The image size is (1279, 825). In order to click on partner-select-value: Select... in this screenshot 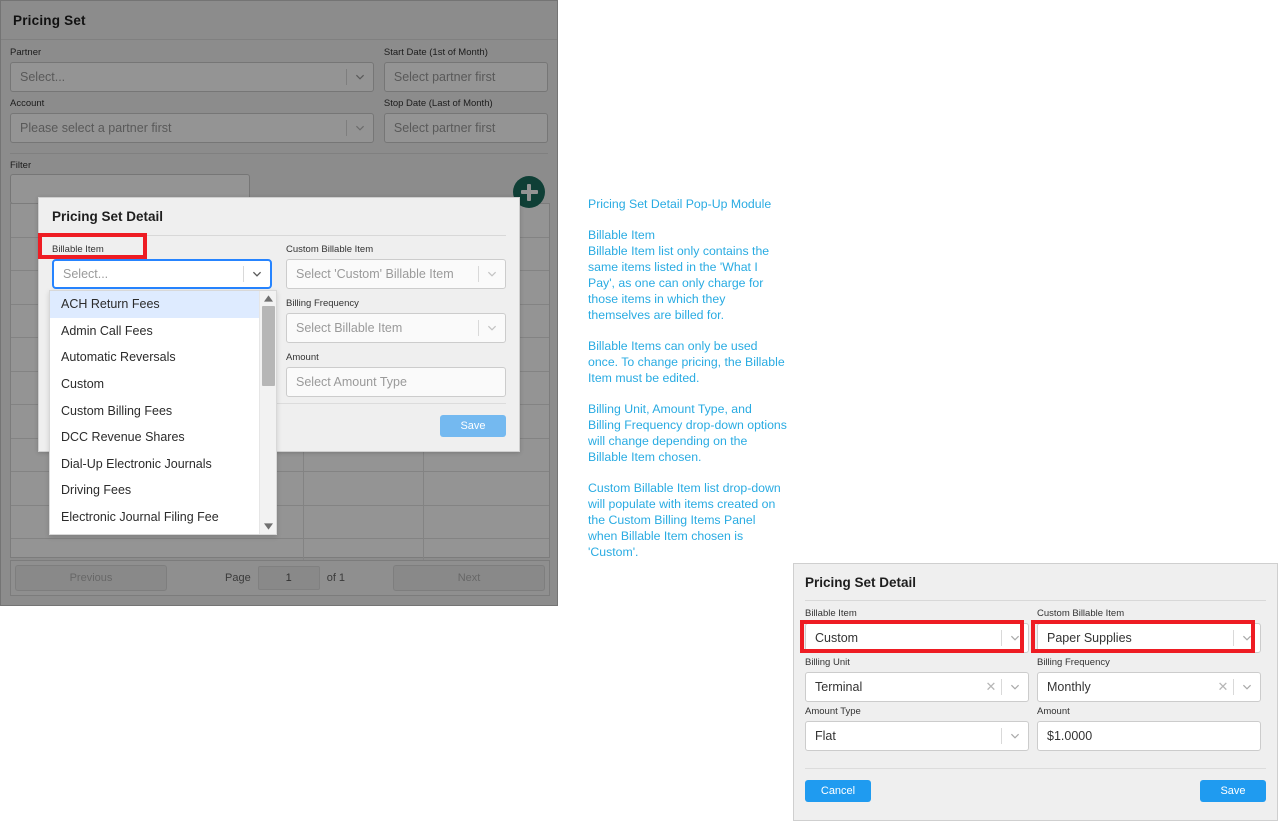, I will do `click(43, 77)`.